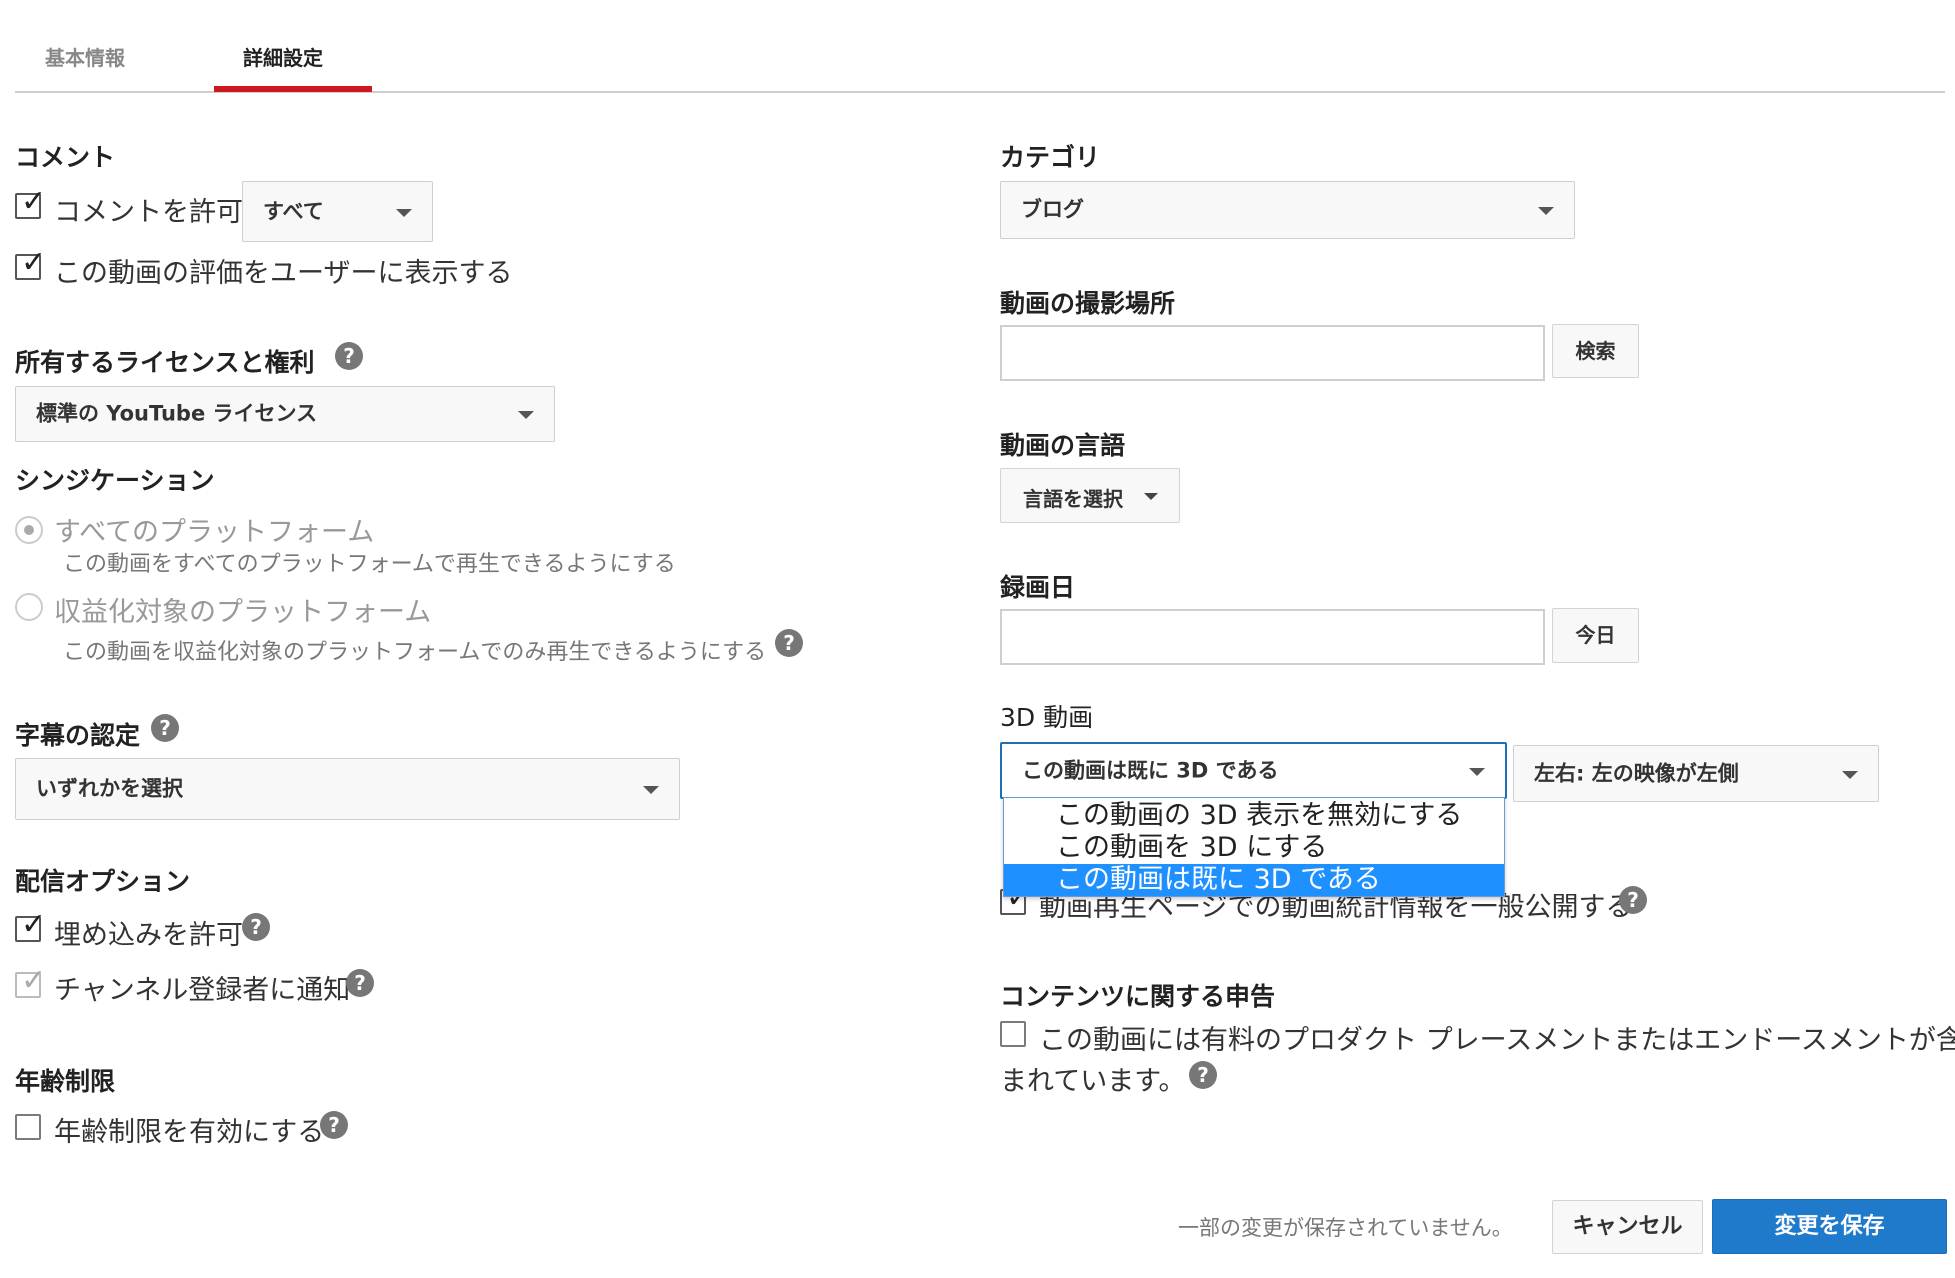 The width and height of the screenshot is (1955, 1278). What do you see at coordinates (115, 480) in the screenshot?
I see `syndication-heading: シンジケーション` at bounding box center [115, 480].